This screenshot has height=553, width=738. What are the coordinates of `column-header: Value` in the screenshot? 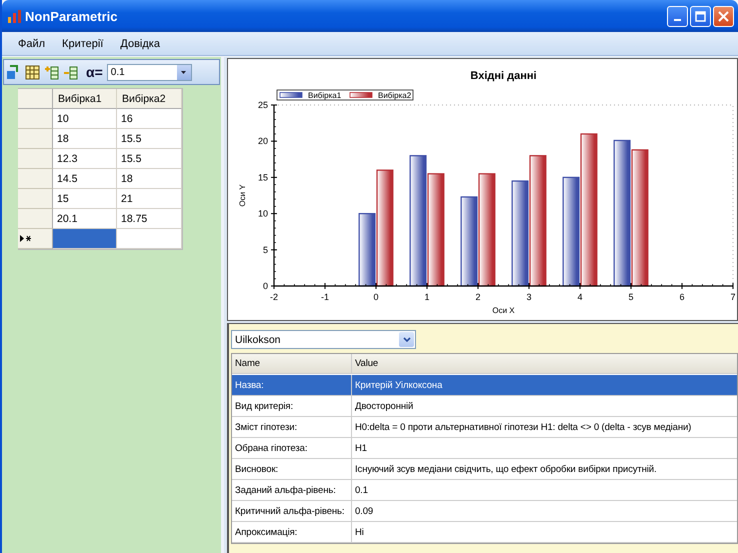 It's located at (544, 364).